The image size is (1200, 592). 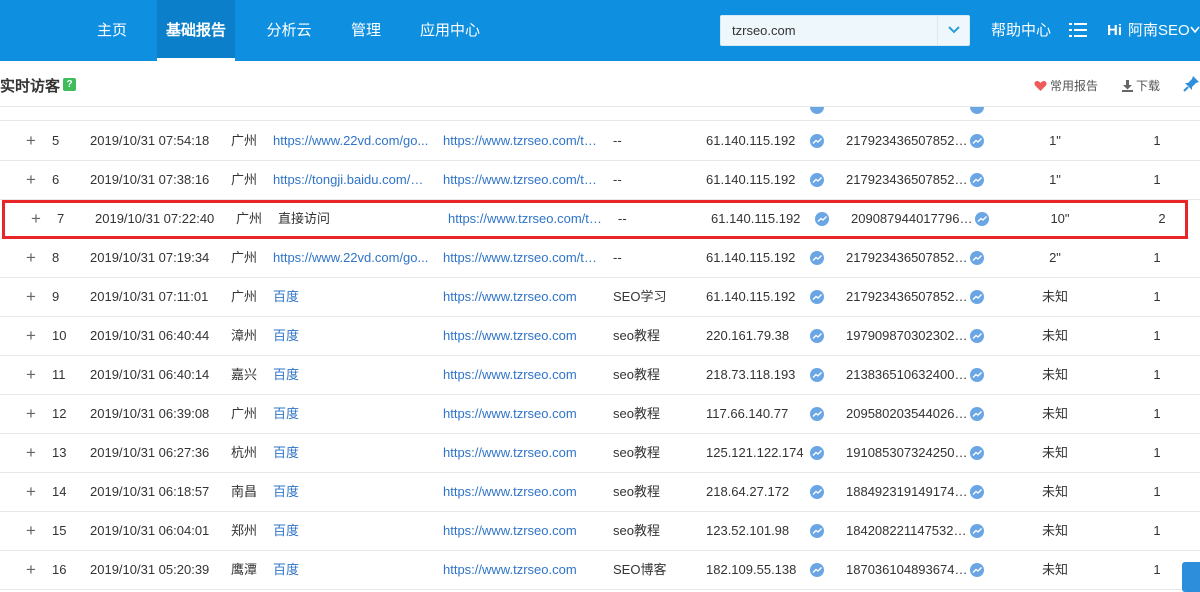 I want to click on site-selector-toggle, so click(x=953, y=30).